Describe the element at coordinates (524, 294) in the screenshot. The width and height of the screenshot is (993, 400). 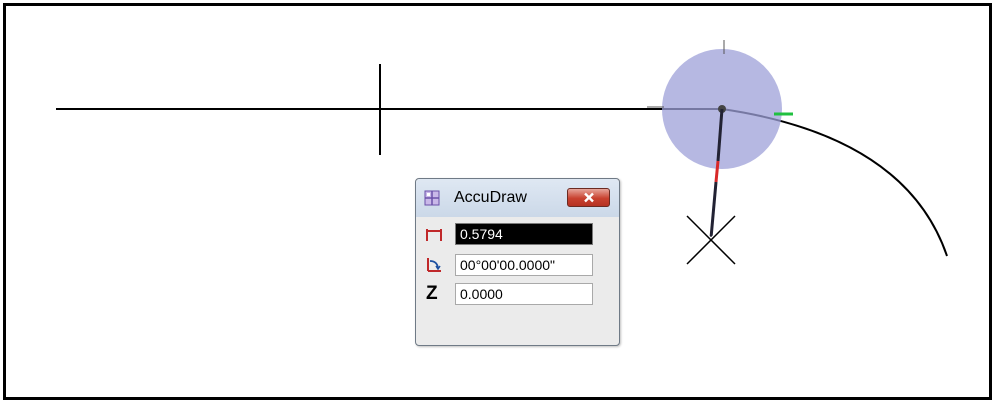
I see `z-field: 0.0000` at that location.